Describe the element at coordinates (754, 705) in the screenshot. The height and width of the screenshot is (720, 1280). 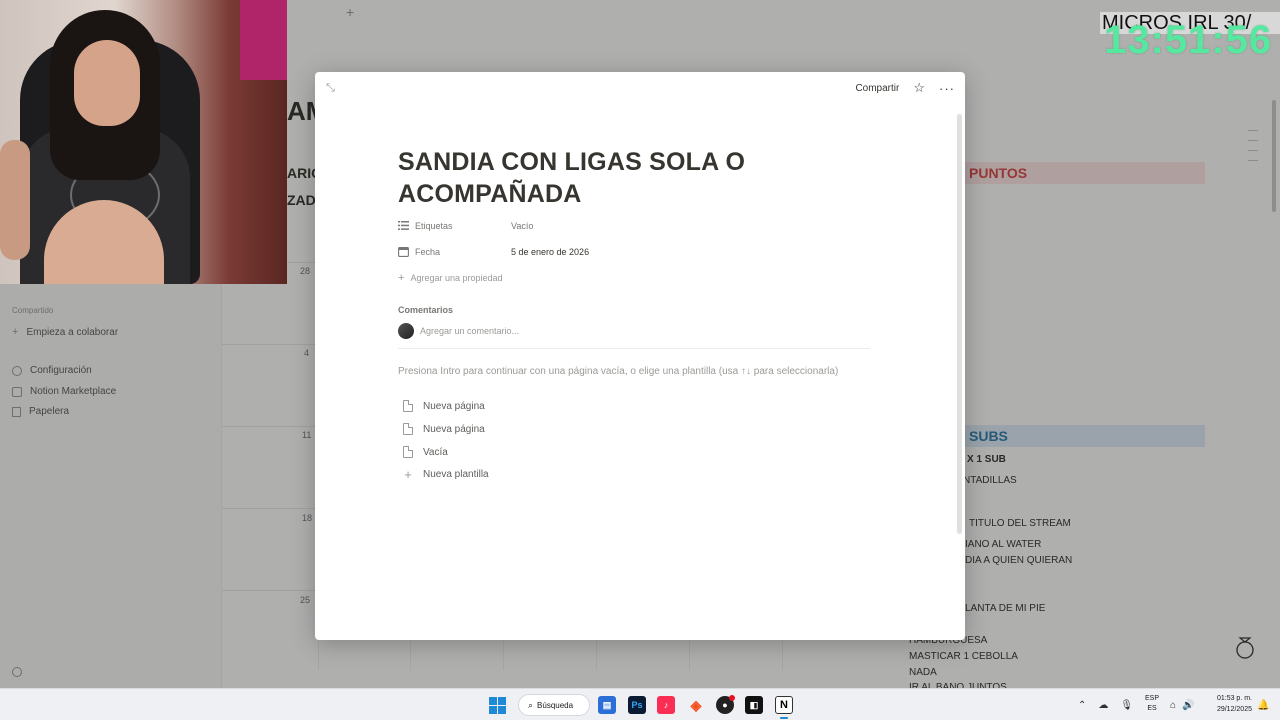
I see `capcut-icon: ◧` at that location.